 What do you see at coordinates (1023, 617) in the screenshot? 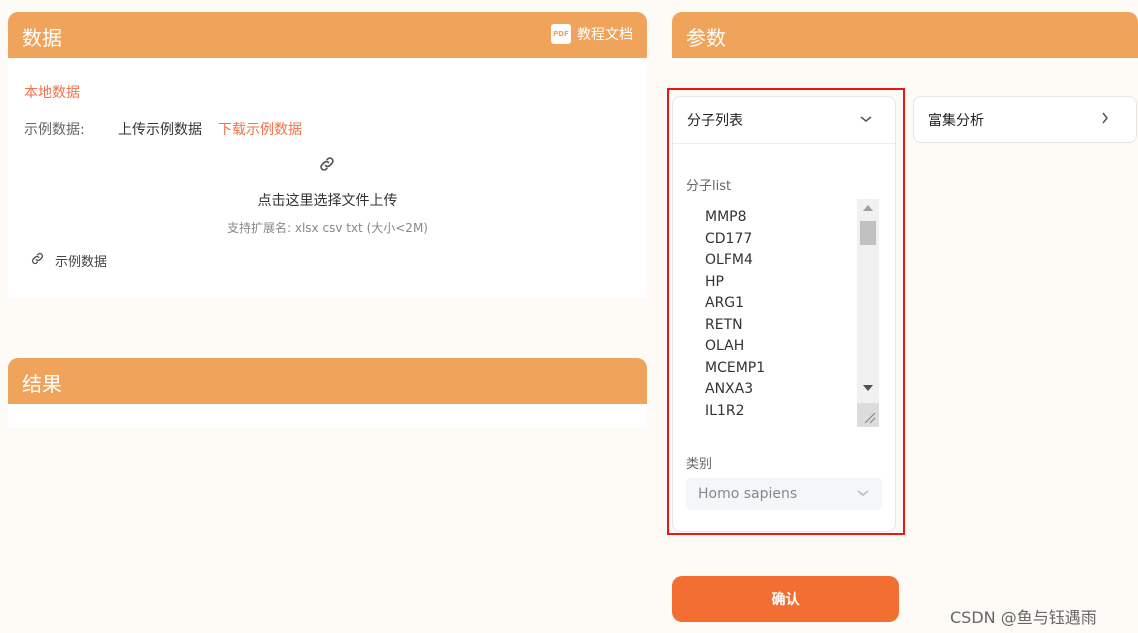
I see `watermark: CSDN @鱼与钰遇雨` at bounding box center [1023, 617].